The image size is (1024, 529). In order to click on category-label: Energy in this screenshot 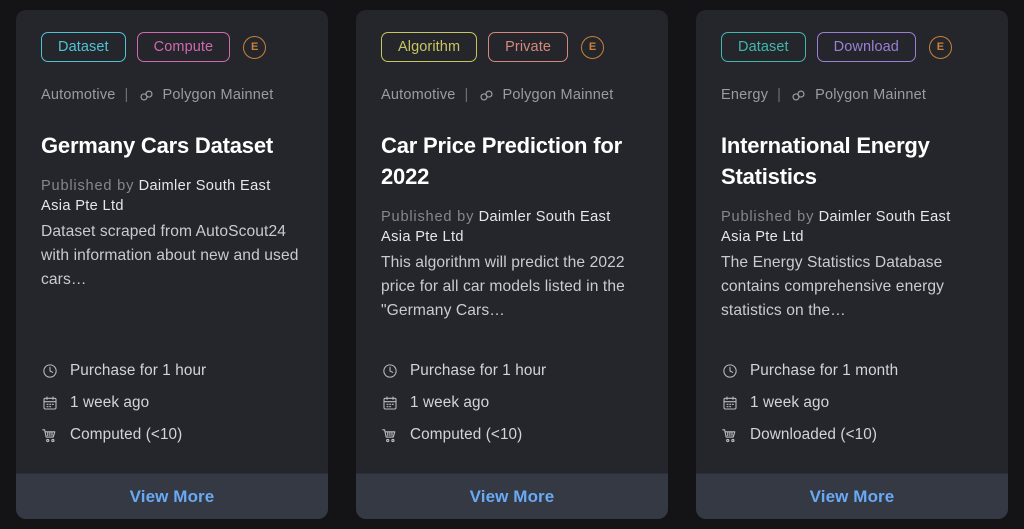, I will do `click(745, 95)`.